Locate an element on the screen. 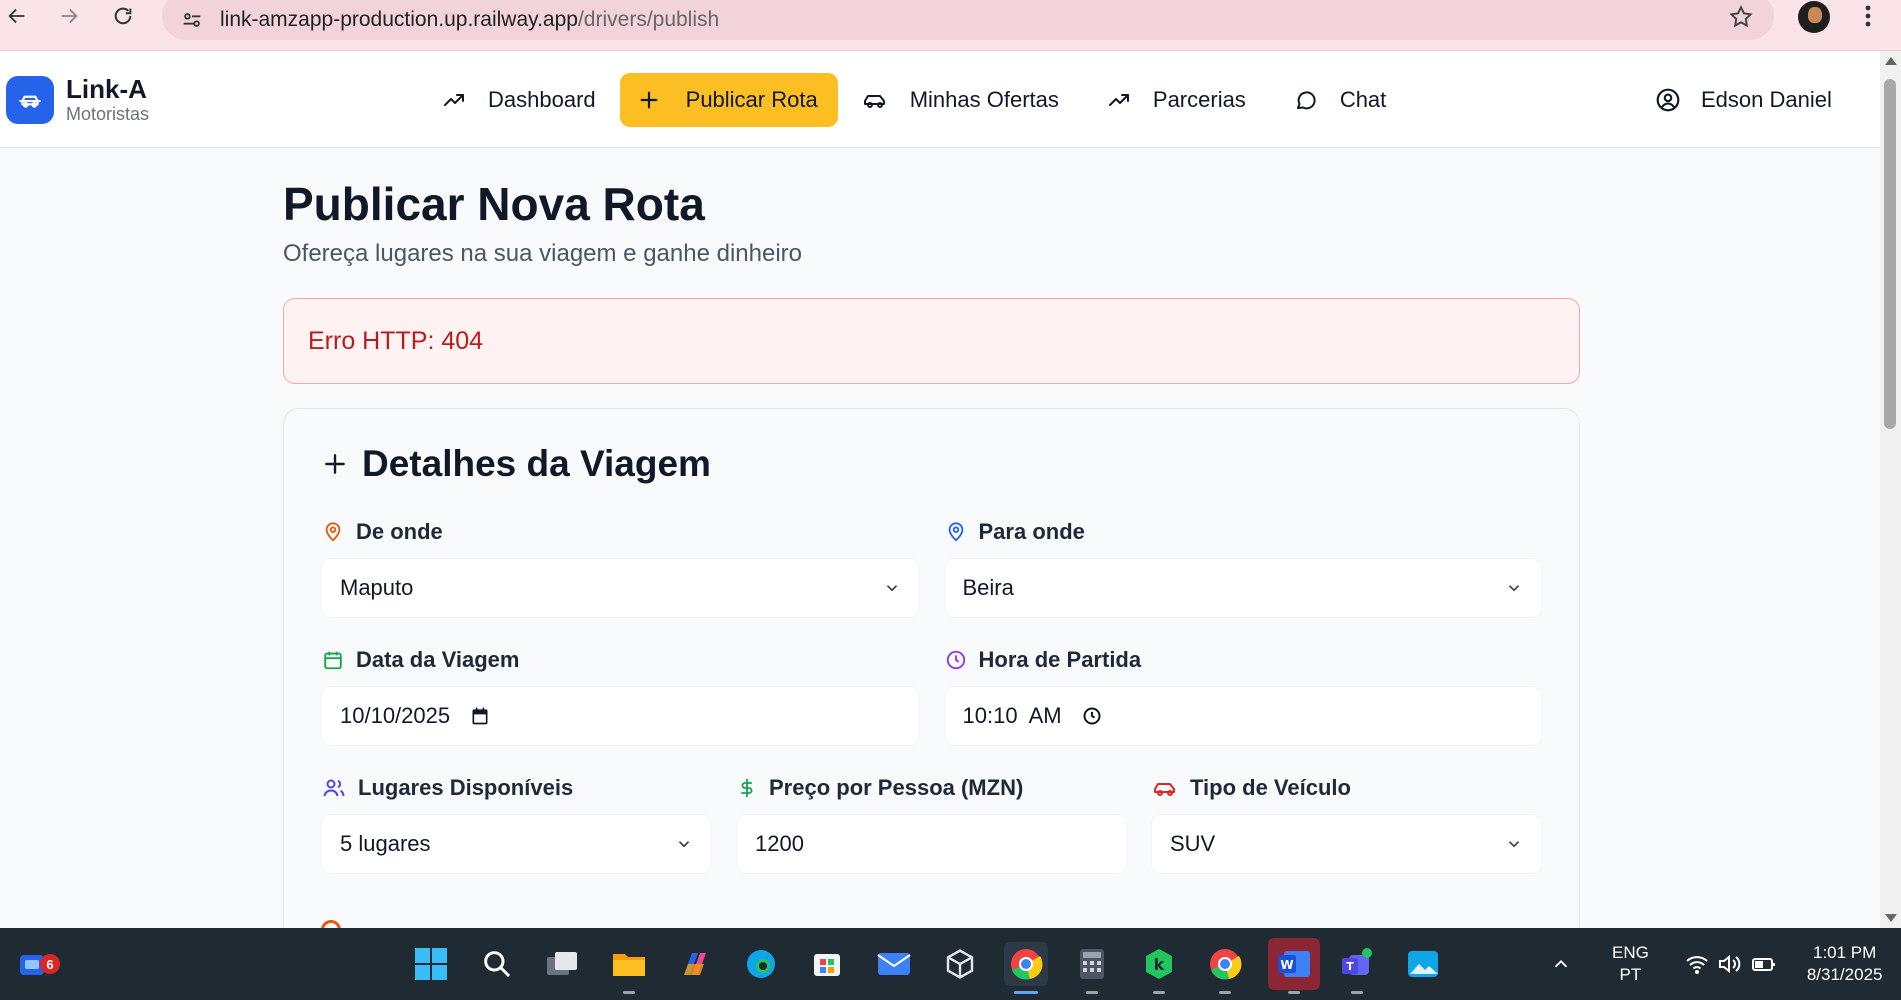  seats-field: Lugares Disponíveis 5 lugares is located at coordinates (516, 824).